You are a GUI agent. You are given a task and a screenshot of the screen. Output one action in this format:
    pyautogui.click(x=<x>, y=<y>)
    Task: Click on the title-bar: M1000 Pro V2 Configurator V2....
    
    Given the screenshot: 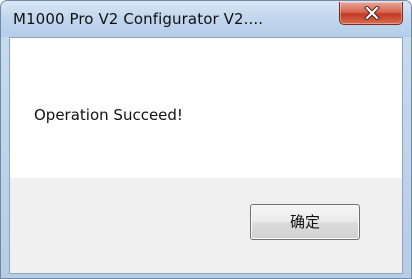 What is the action you would take?
    pyautogui.click(x=206, y=19)
    